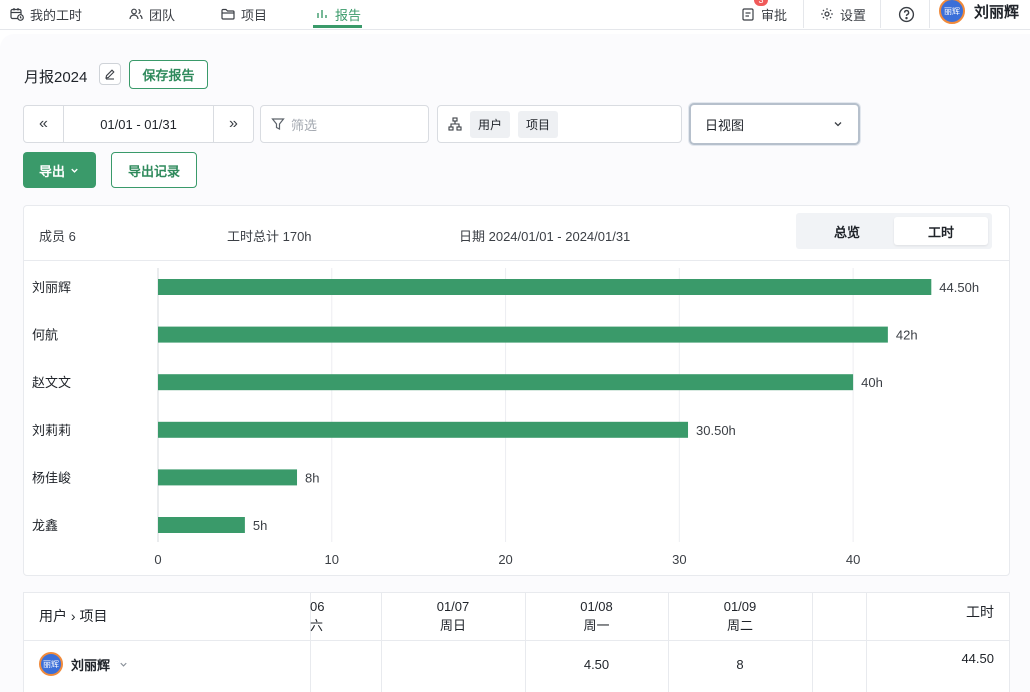 This screenshot has width=1030, height=692. What do you see at coordinates (740, 606) in the screenshot?
I see `table-col-date: 01/09` at bounding box center [740, 606].